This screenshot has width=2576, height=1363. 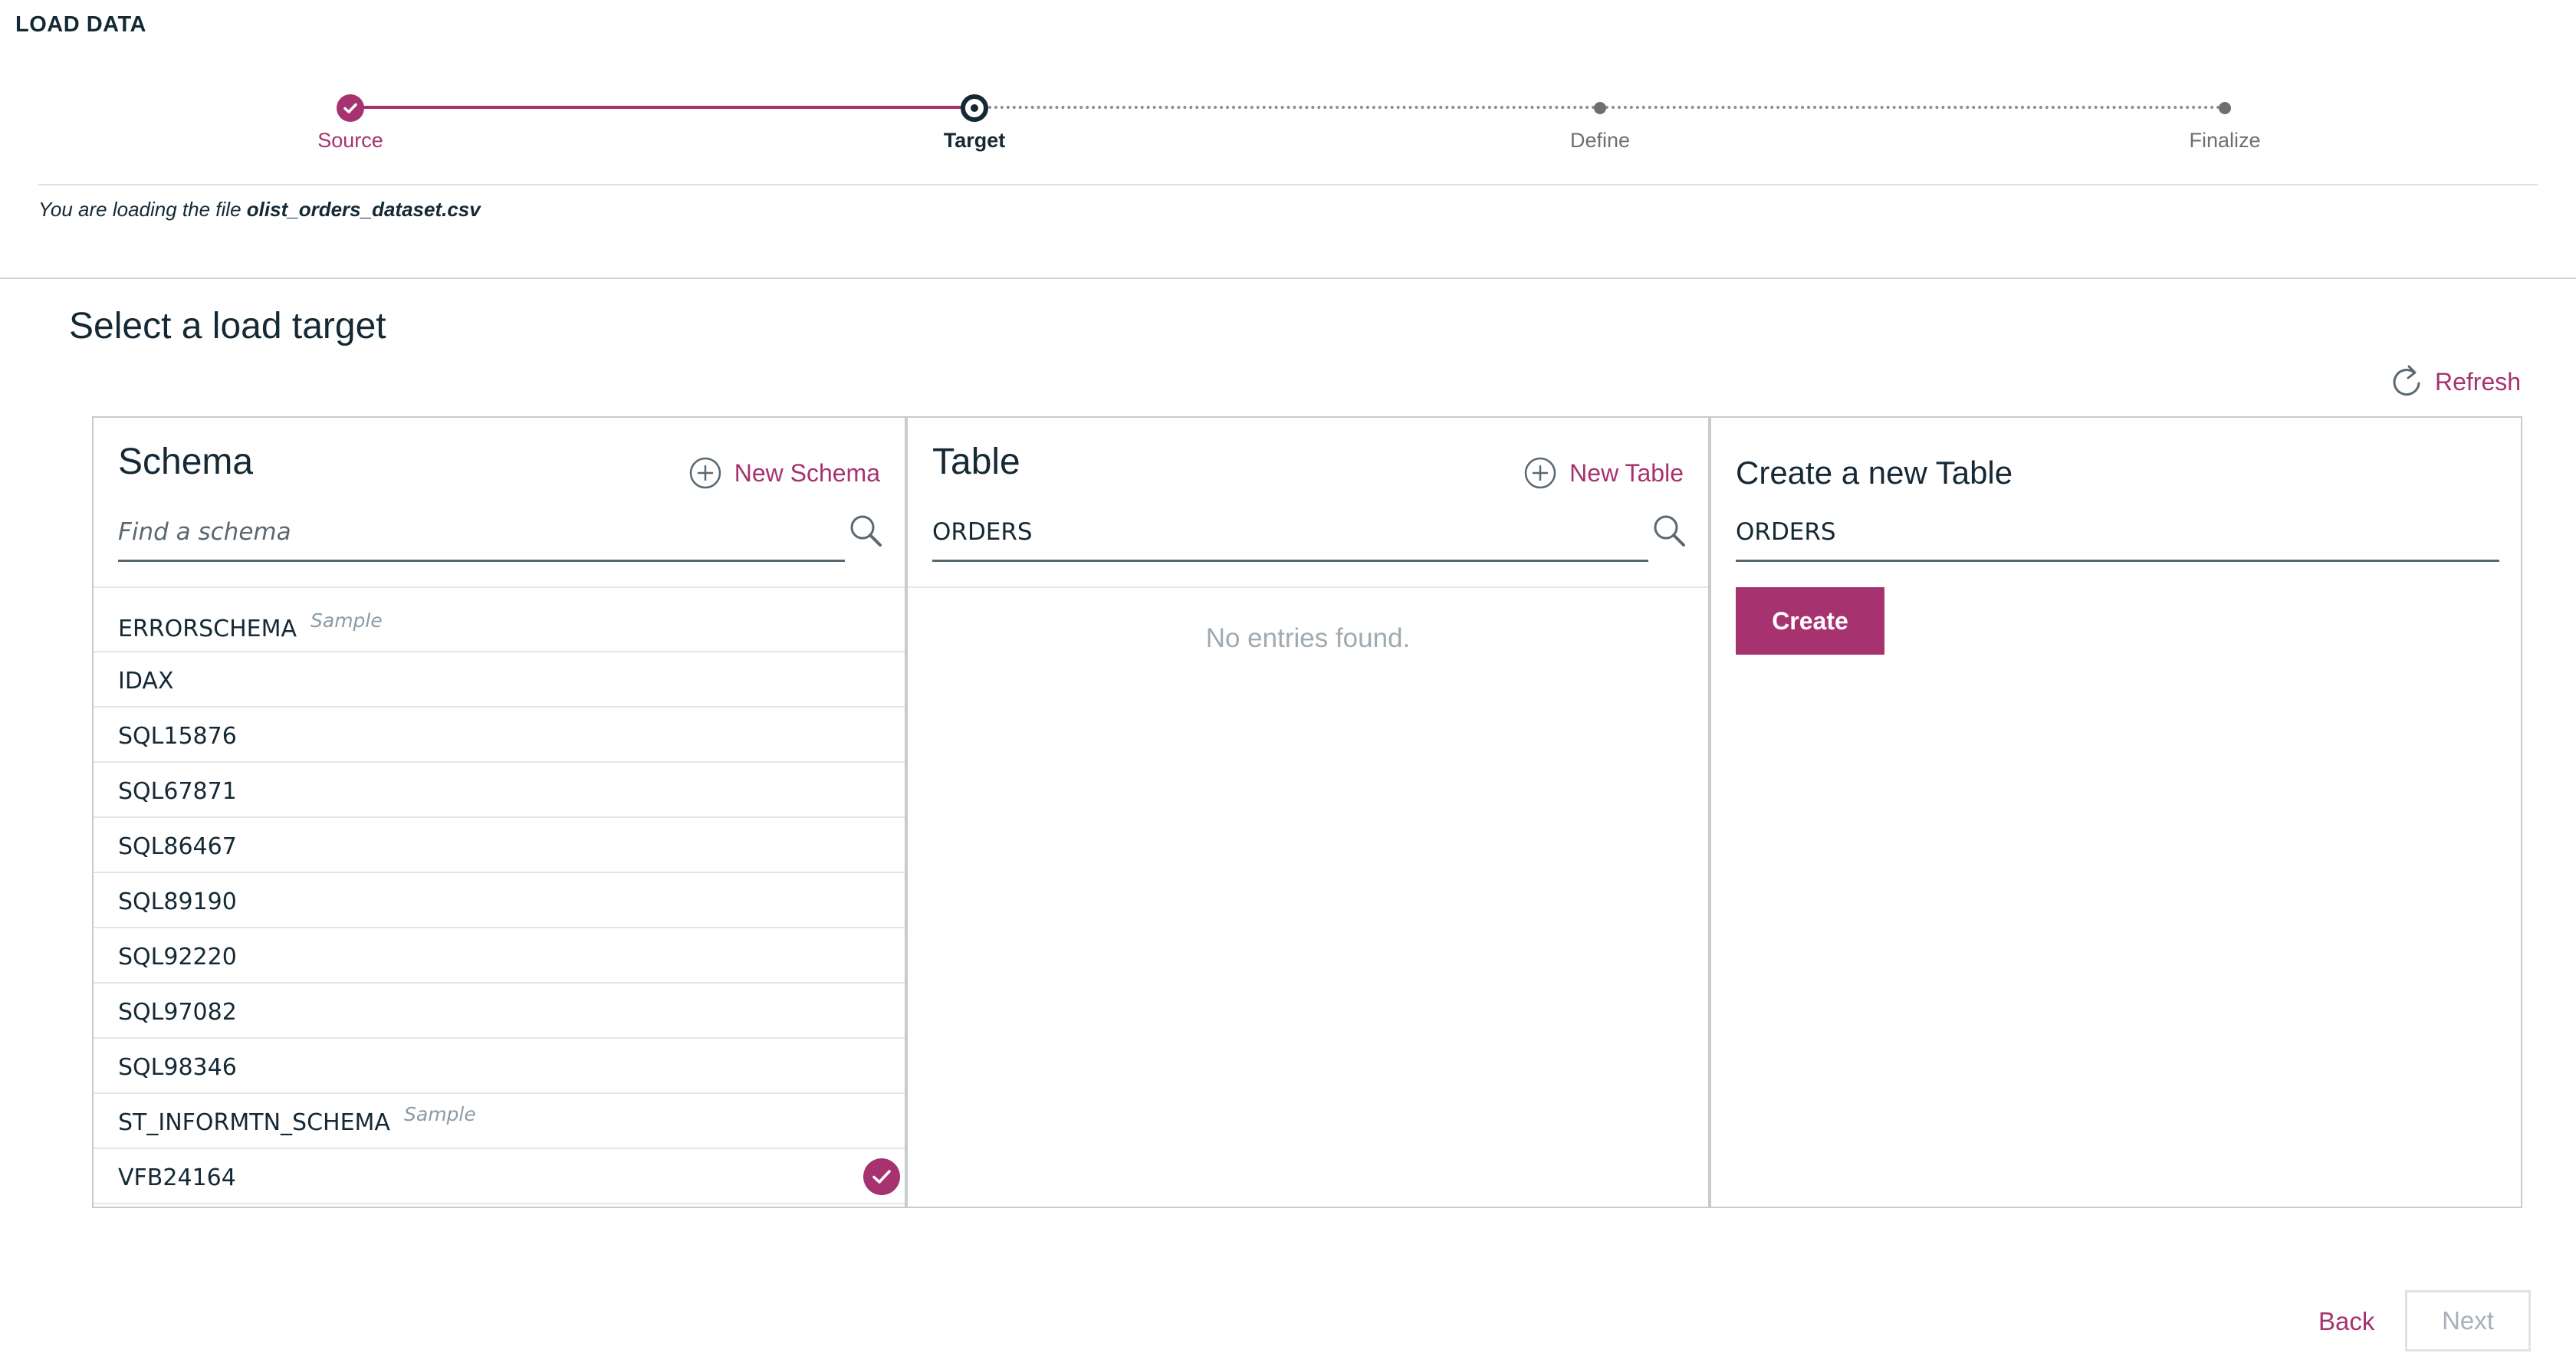 What do you see at coordinates (1288, 92) in the screenshot?
I see `progress-stepper: Source Target Define Finalize` at bounding box center [1288, 92].